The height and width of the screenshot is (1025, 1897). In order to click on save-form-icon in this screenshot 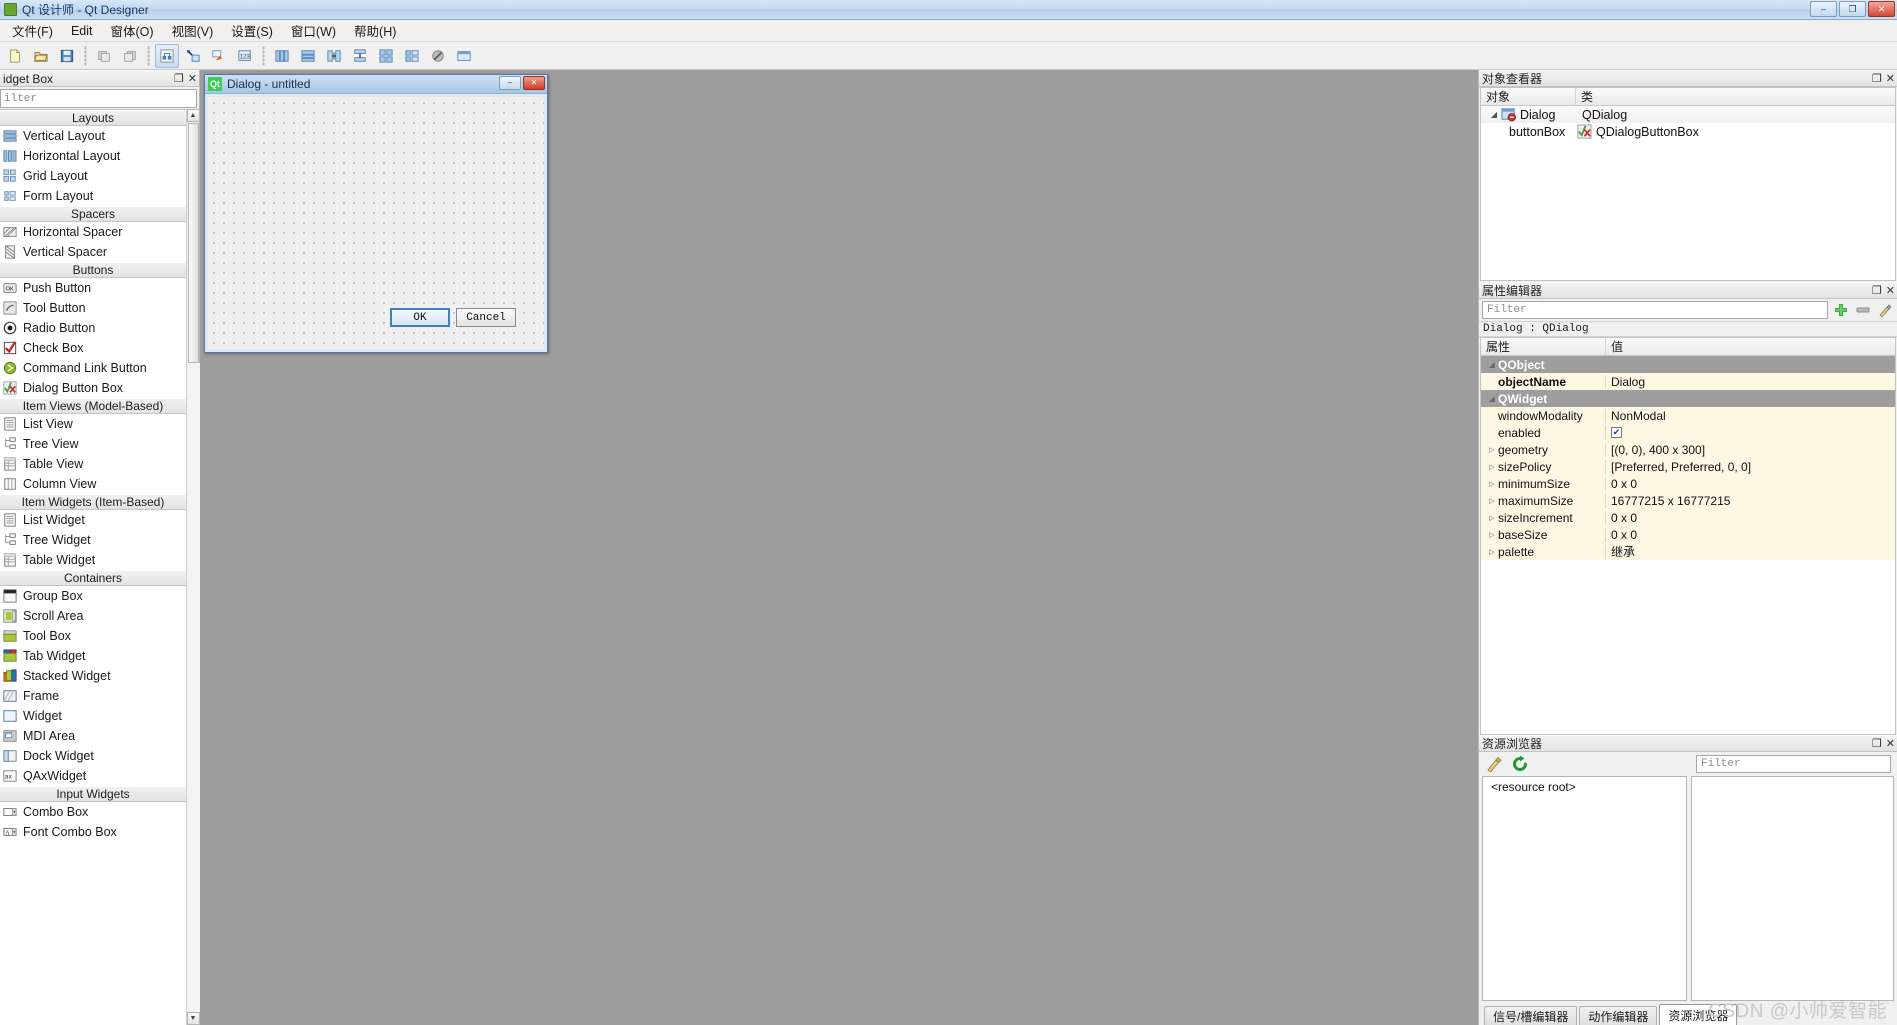, I will do `click(67, 56)`.